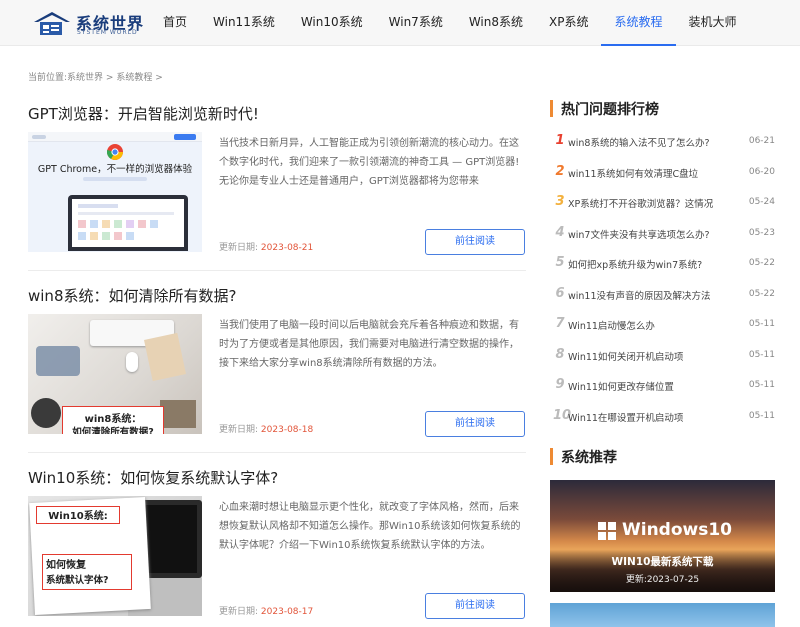 The image size is (800, 627). What do you see at coordinates (416, 23) in the screenshot?
I see `nav-item-win7: Win7系统` at bounding box center [416, 23].